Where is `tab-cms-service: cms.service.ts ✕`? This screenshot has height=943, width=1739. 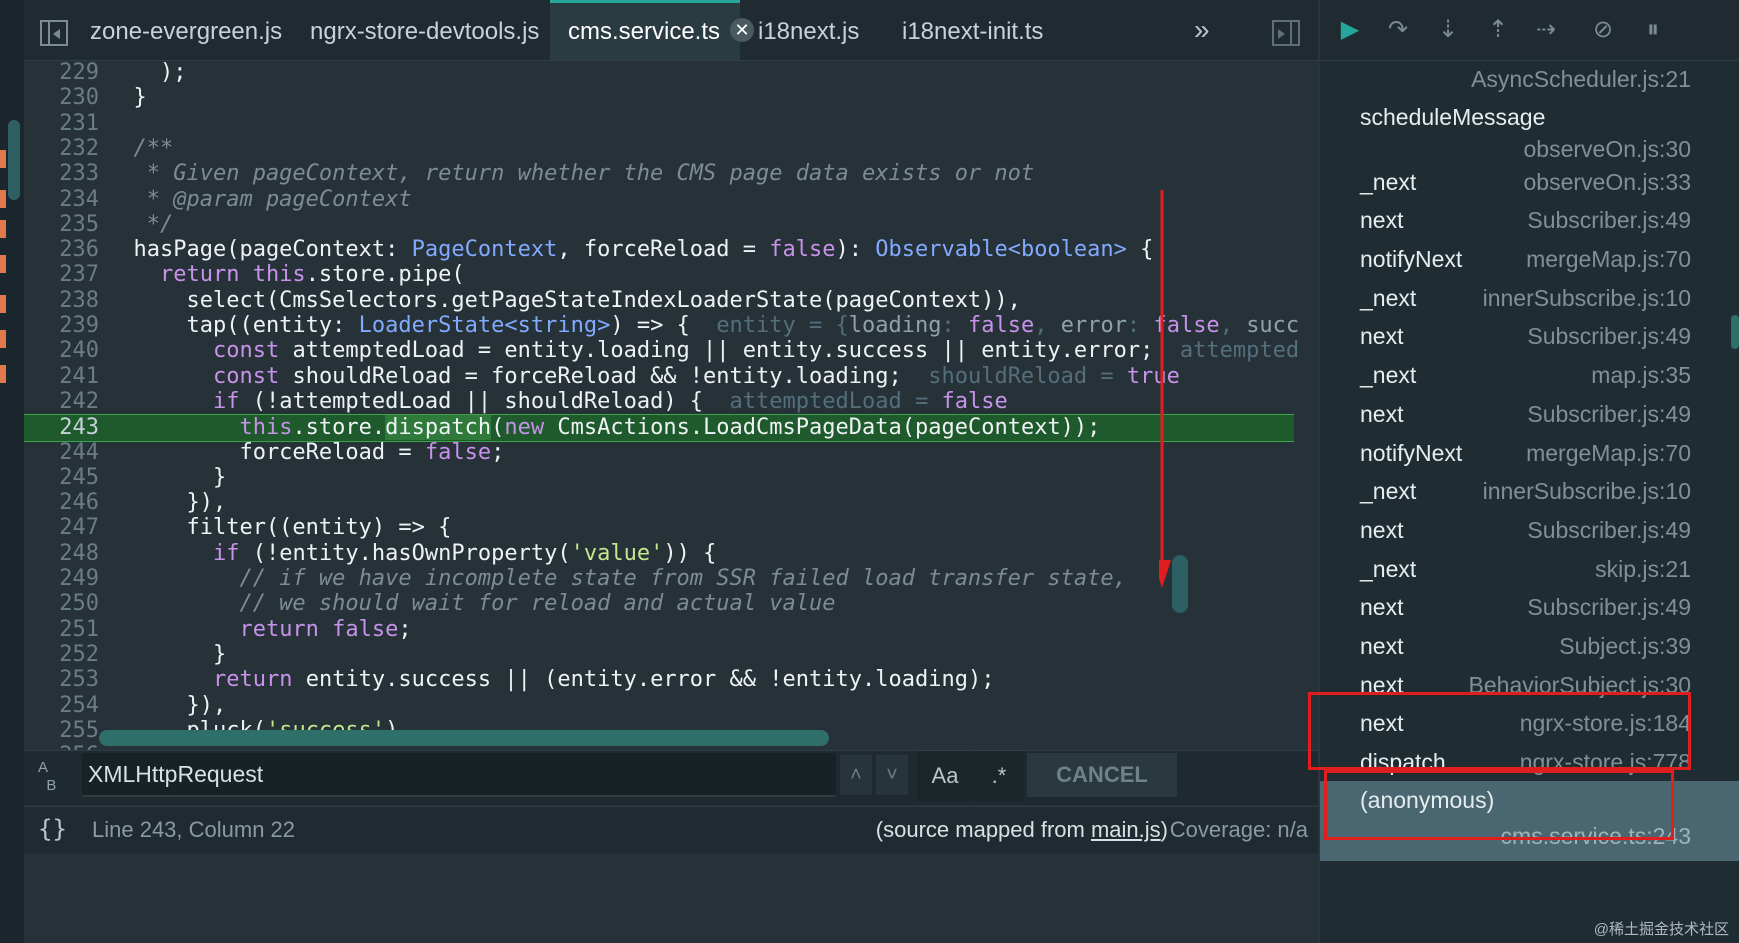 tab-cms-service: cms.service.ts ✕ is located at coordinates (652, 30).